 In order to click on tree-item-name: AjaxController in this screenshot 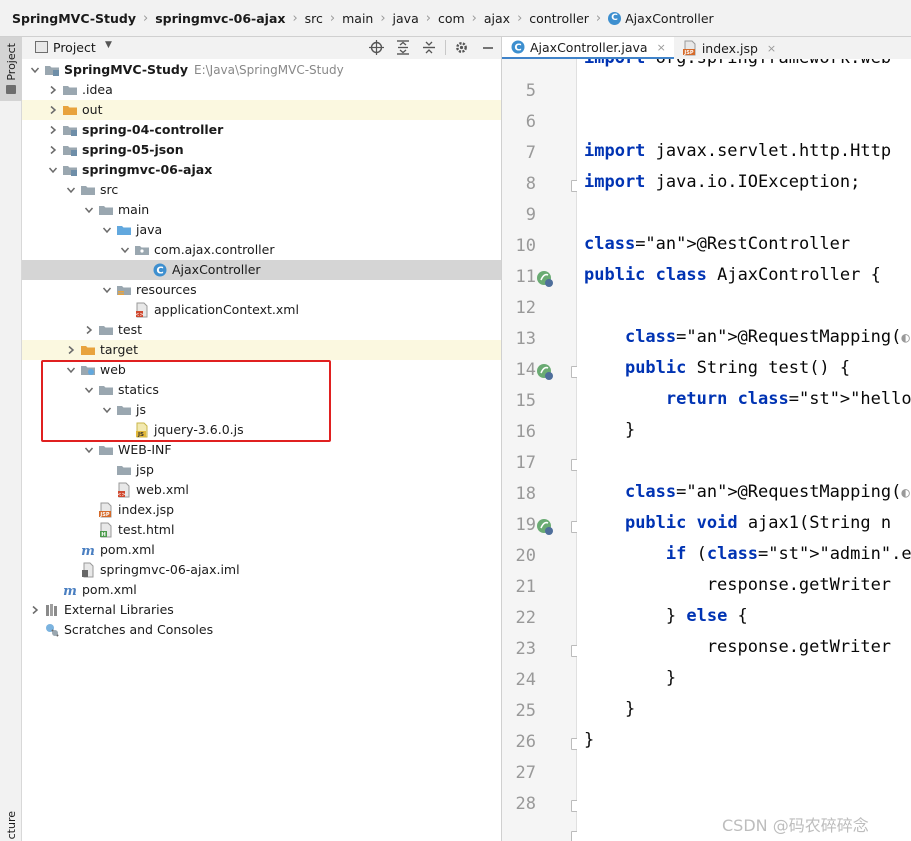, I will do `click(216, 269)`.